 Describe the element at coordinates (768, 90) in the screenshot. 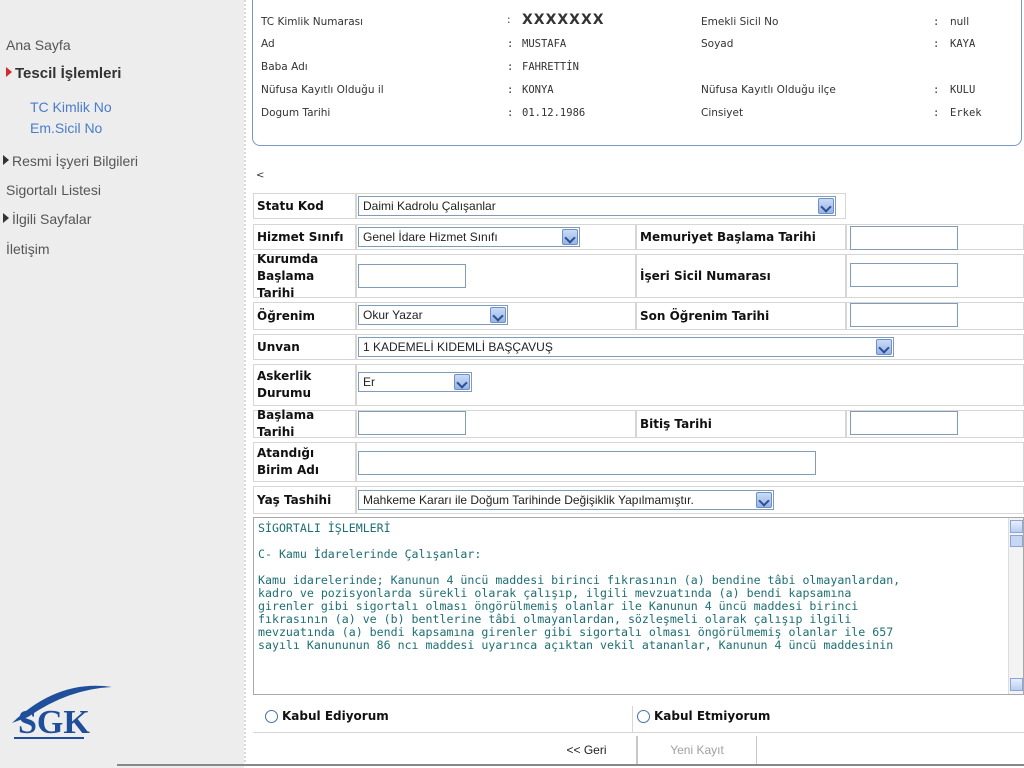

I see `ilce-label: Nüfusa Kayıtlı Olduğu ilçe` at that location.